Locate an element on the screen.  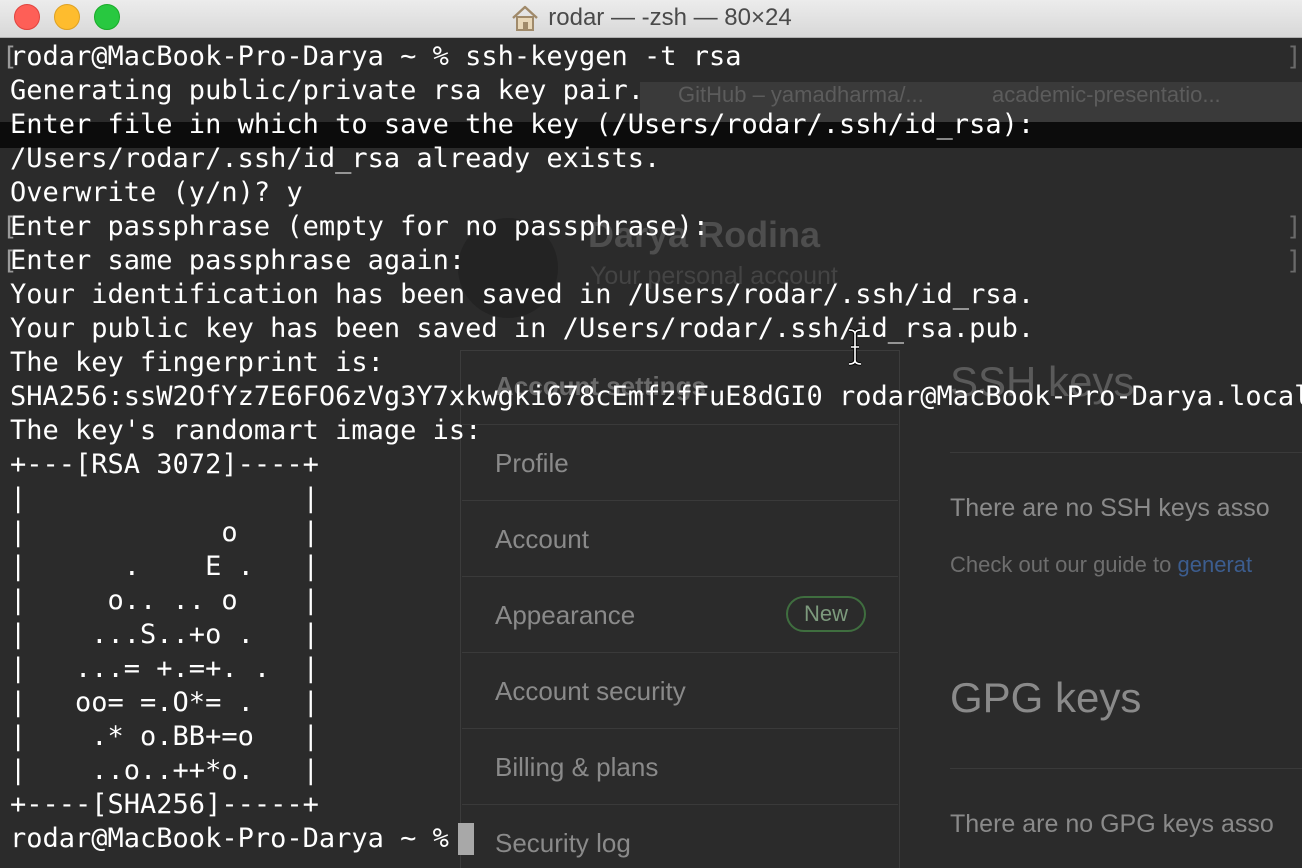
randomart-line: | .* o.BB+=o | is located at coordinates (164, 736).